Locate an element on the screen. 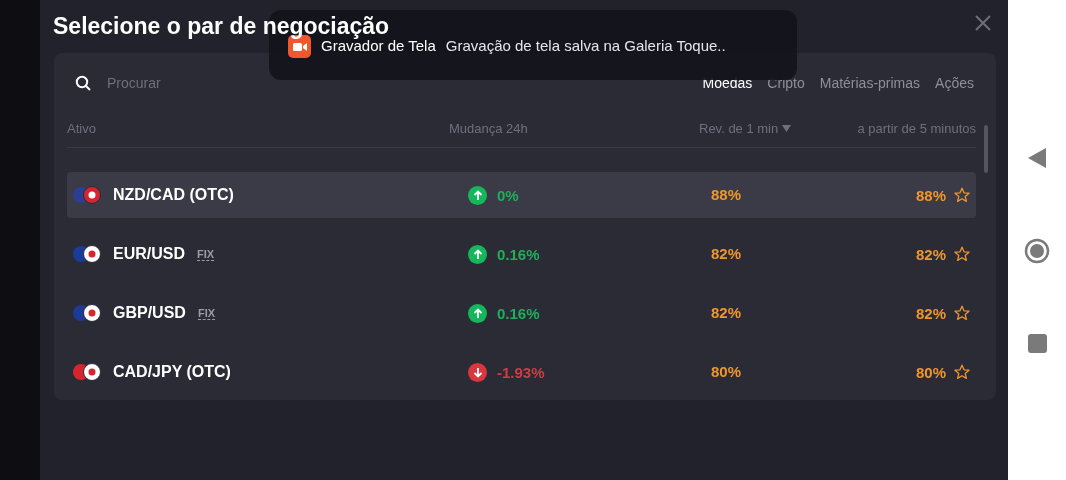 Image resolution: width=1066 pixels, height=480 pixels. change-value: -1.93% is located at coordinates (521, 372).